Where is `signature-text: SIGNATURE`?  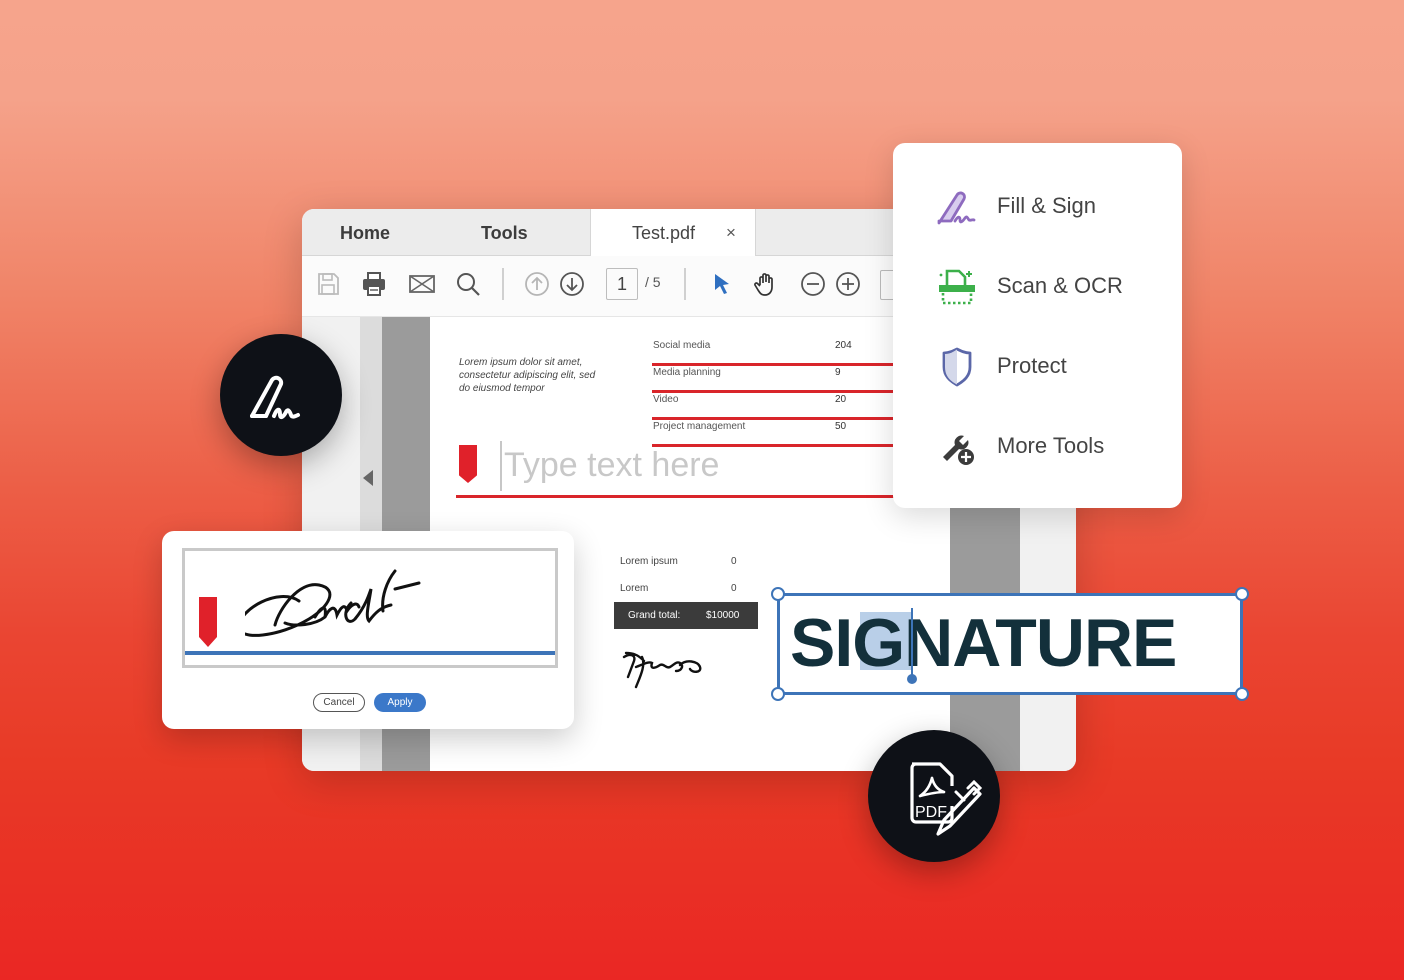 signature-text: SIGNATURE is located at coordinates (983, 643).